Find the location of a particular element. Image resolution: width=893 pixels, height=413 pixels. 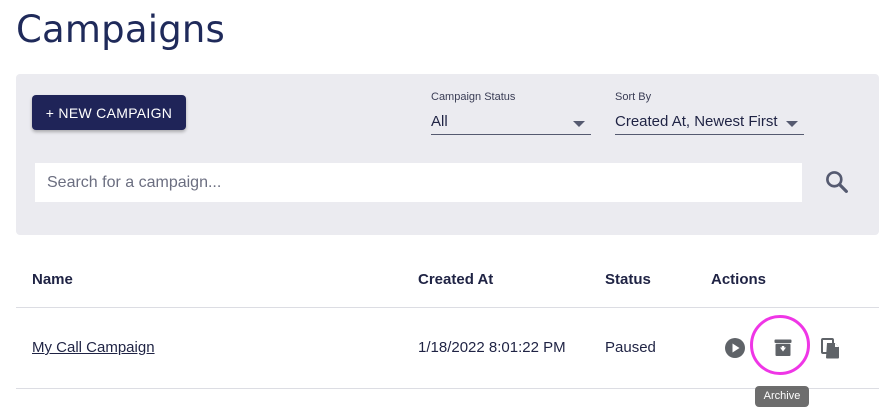

table-header: Name Created At Status Actions is located at coordinates (447, 283).